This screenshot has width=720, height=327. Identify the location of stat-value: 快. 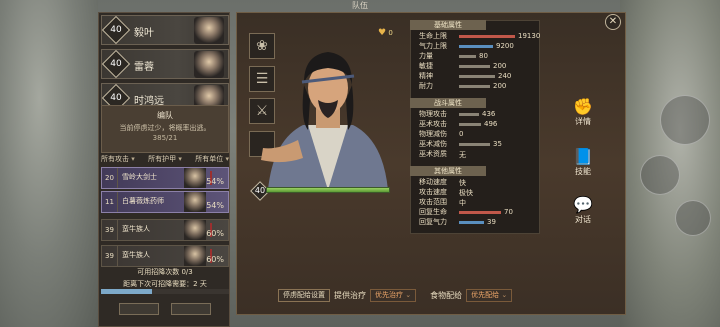
(462, 183).